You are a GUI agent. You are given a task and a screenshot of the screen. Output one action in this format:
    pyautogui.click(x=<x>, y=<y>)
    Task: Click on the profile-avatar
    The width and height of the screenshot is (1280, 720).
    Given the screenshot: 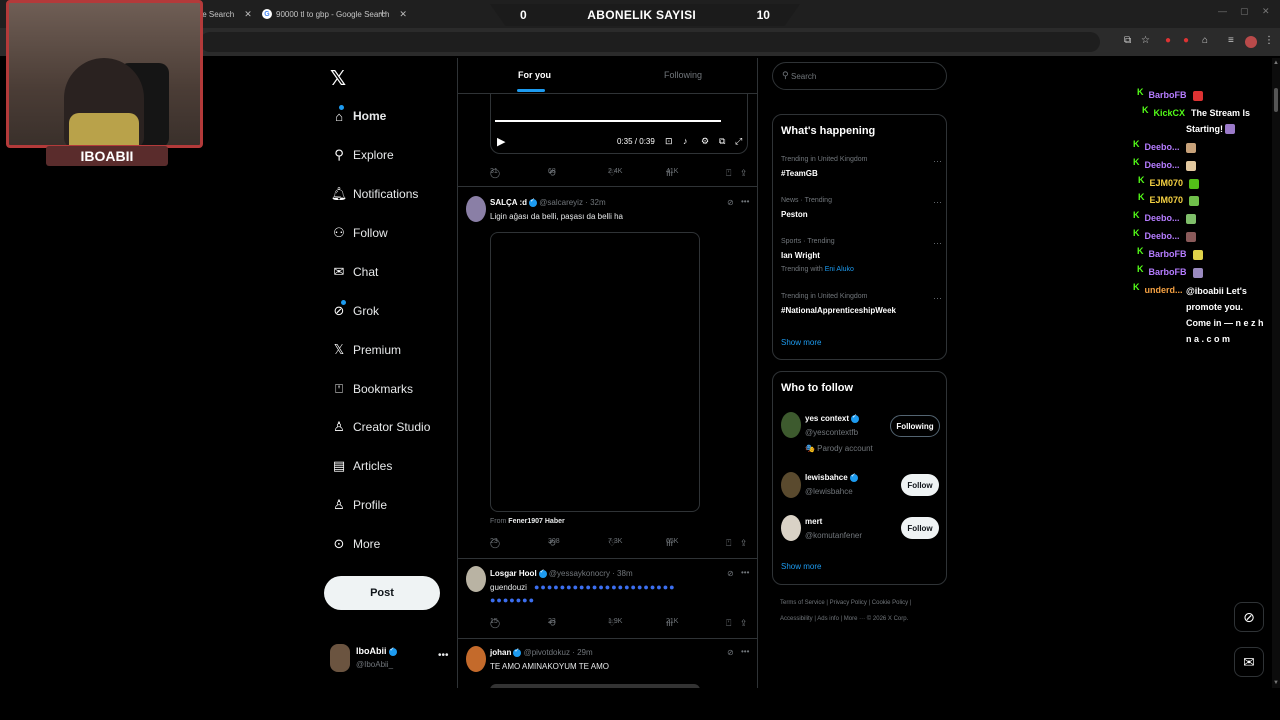 What is the action you would take?
    pyautogui.click(x=1251, y=42)
    